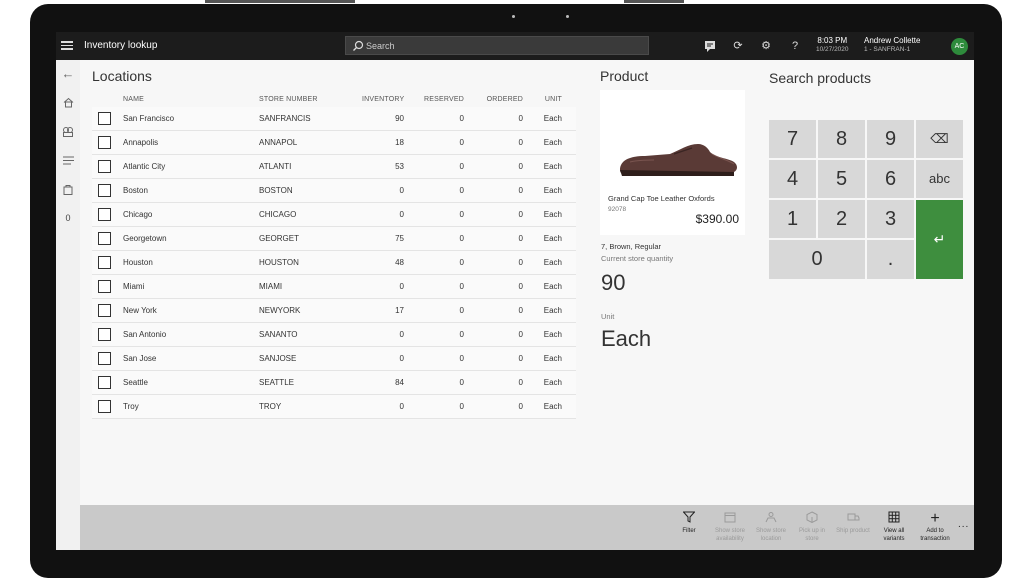 The width and height of the screenshot is (1032, 582). Describe the element at coordinates (935, 518) in the screenshot. I see `plus-icon: +` at that location.